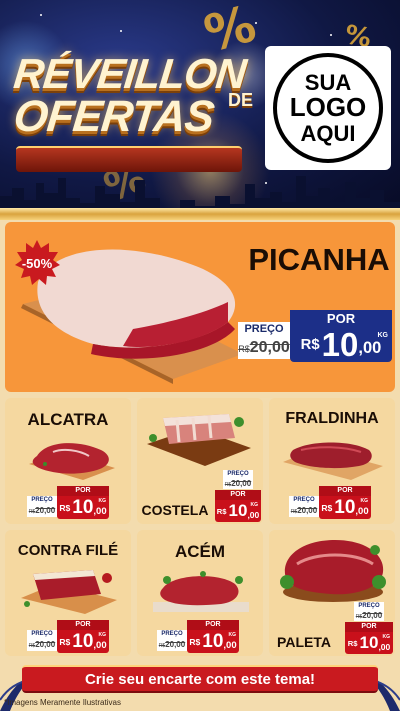  I want to click on product-name: COSTELA, so click(175, 510).